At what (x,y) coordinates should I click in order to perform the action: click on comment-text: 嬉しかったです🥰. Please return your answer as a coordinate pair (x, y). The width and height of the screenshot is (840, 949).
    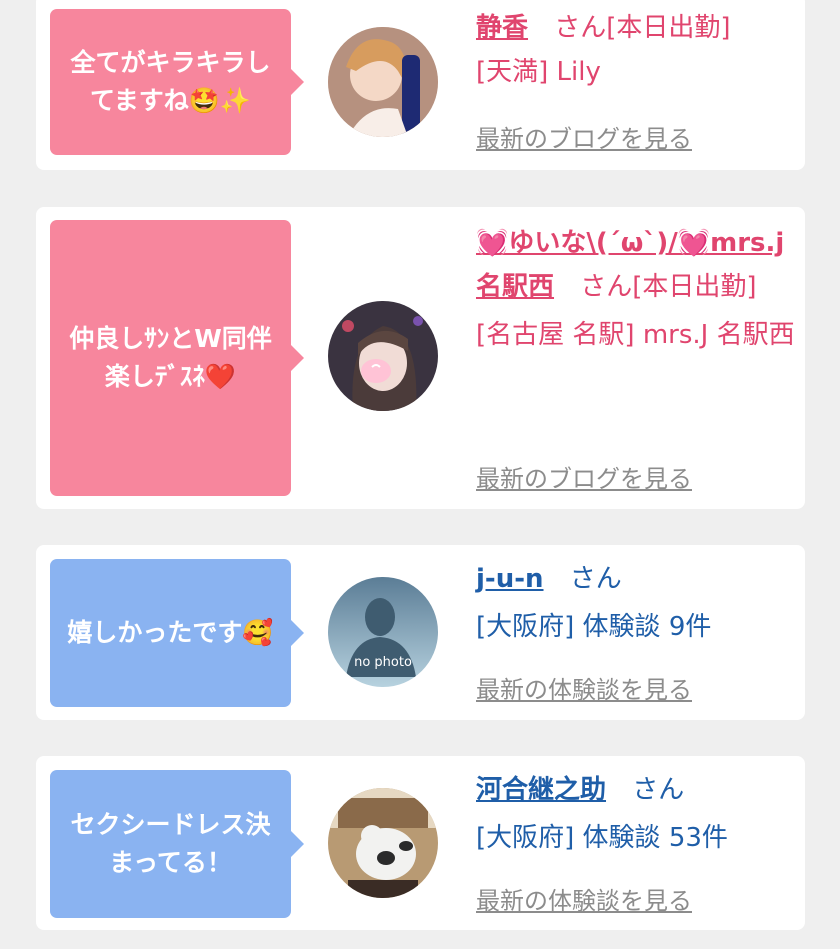
    Looking at the image, I should click on (170, 632).